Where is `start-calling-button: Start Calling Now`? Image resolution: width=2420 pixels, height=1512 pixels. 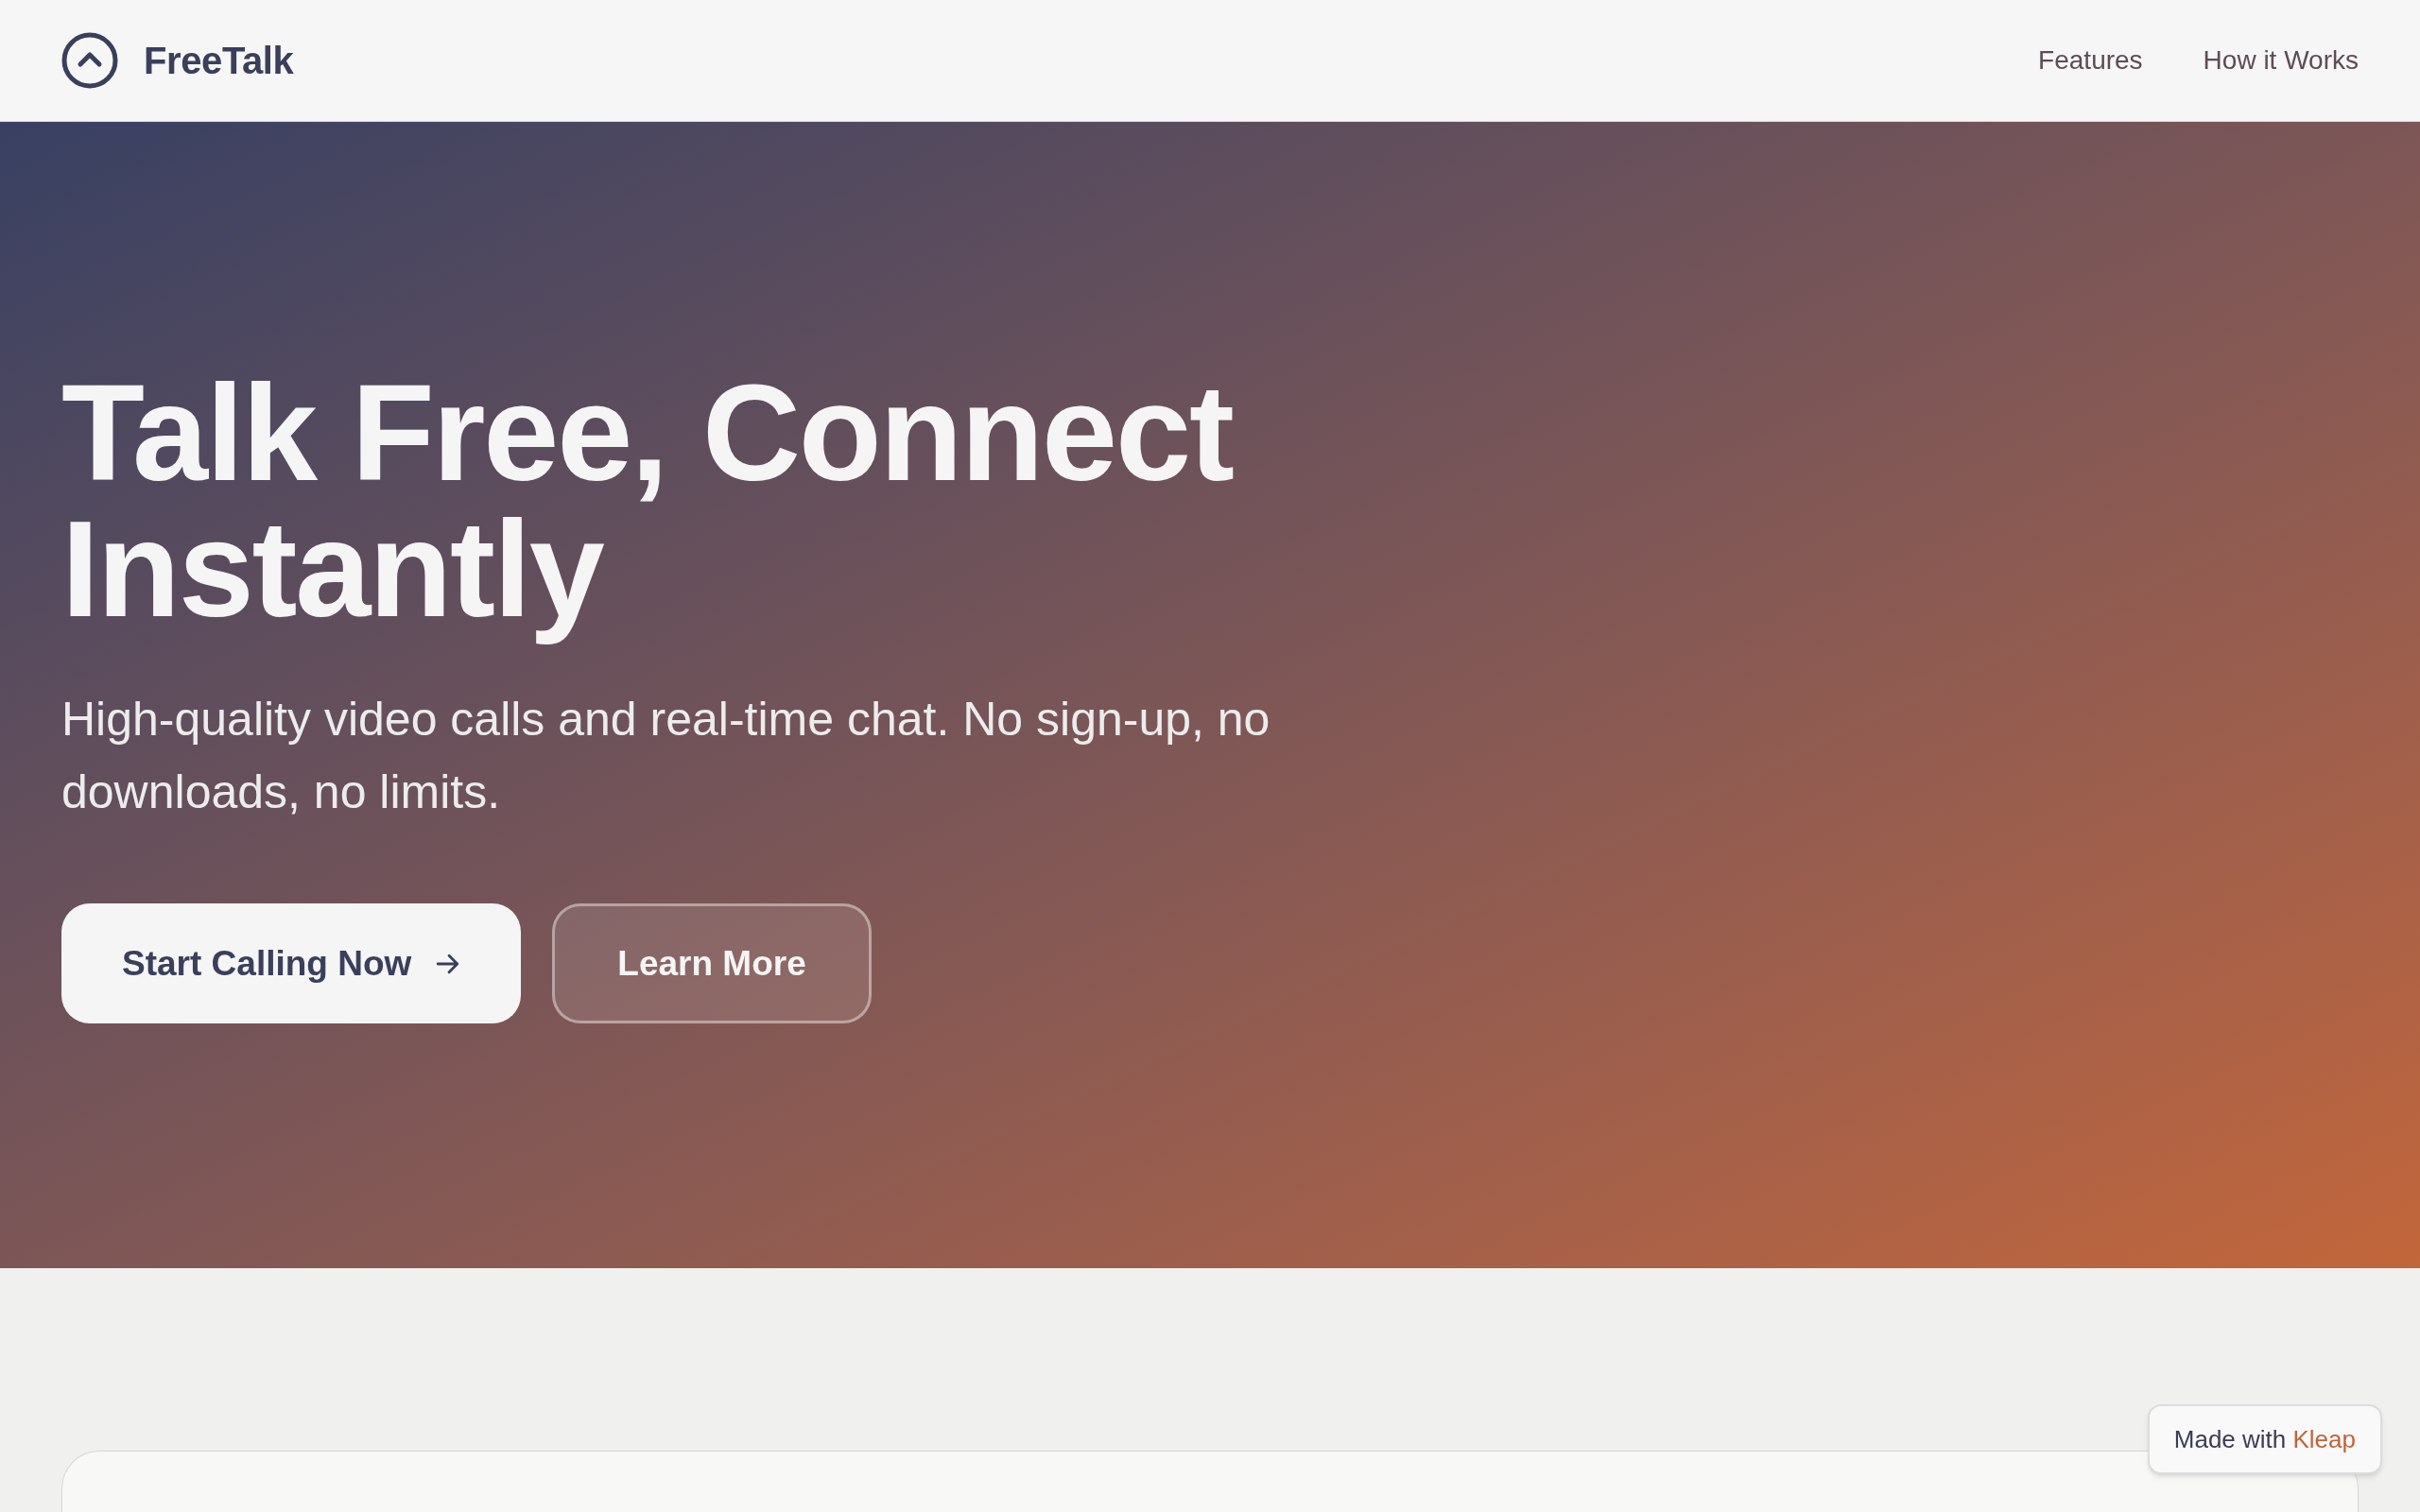 start-calling-button: Start Calling Now is located at coordinates (291, 963).